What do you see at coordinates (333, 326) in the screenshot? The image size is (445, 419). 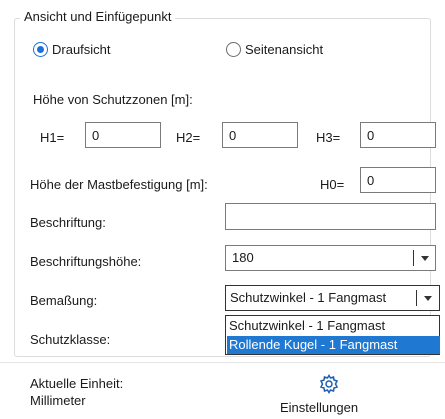 I see `dropdown-option: Schutzwinkel - 1 Fangmast` at bounding box center [333, 326].